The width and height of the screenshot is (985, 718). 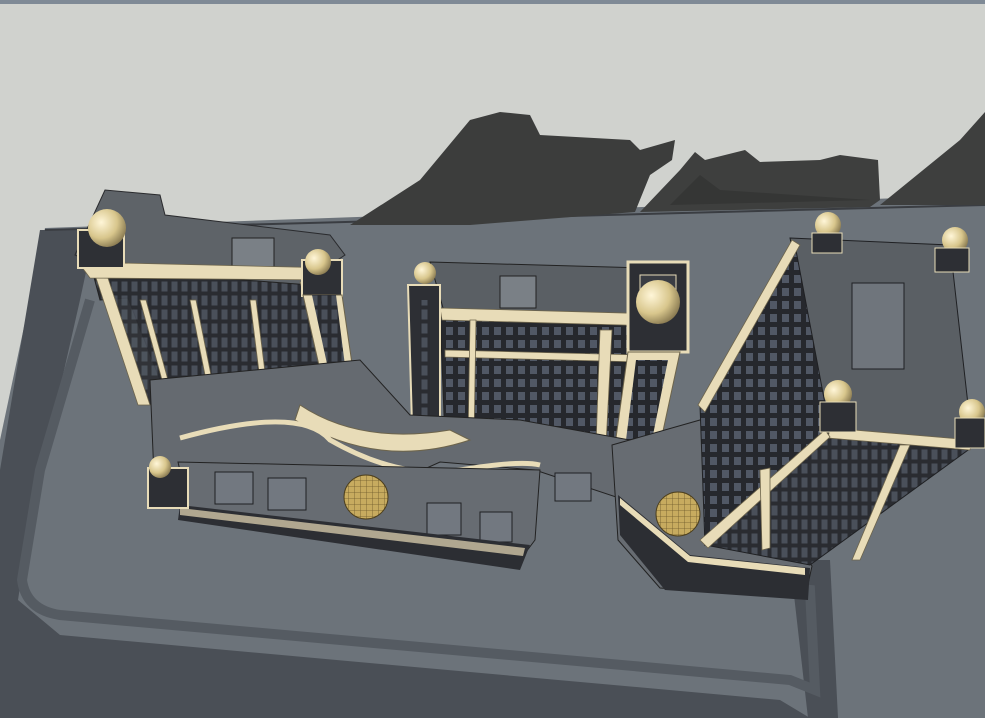 What do you see at coordinates (366, 497) in the screenshot?
I see `lobby-dome` at bounding box center [366, 497].